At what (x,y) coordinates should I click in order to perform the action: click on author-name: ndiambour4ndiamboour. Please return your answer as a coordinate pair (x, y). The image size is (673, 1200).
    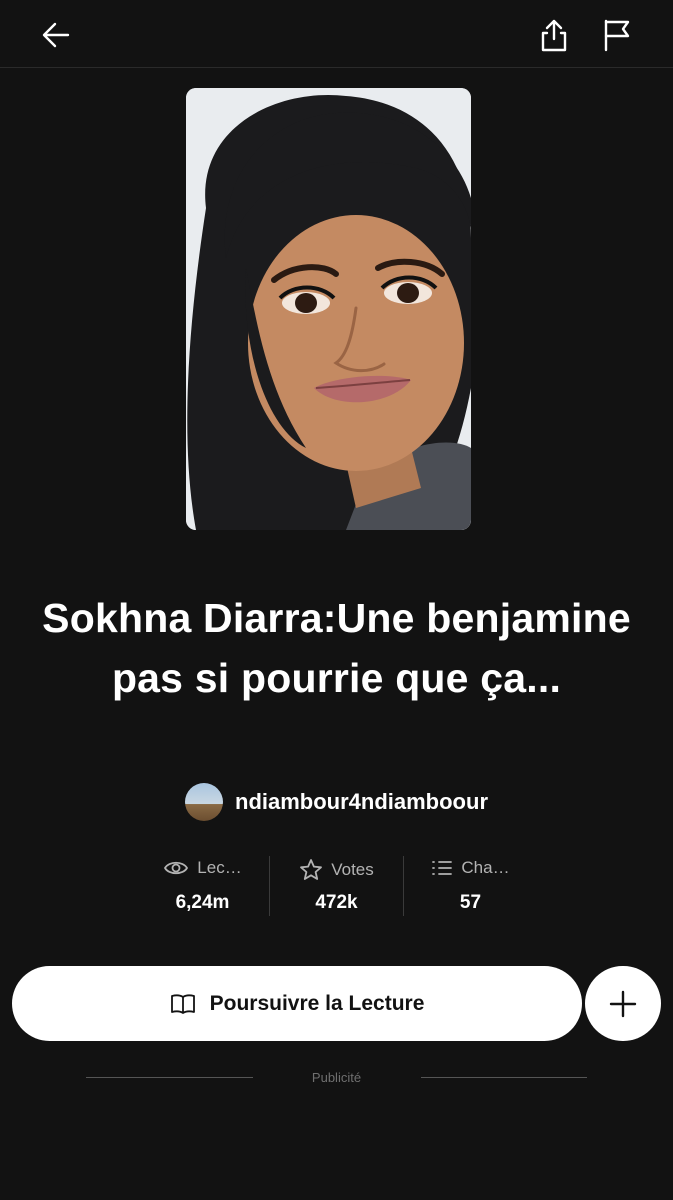
    Looking at the image, I should click on (361, 802).